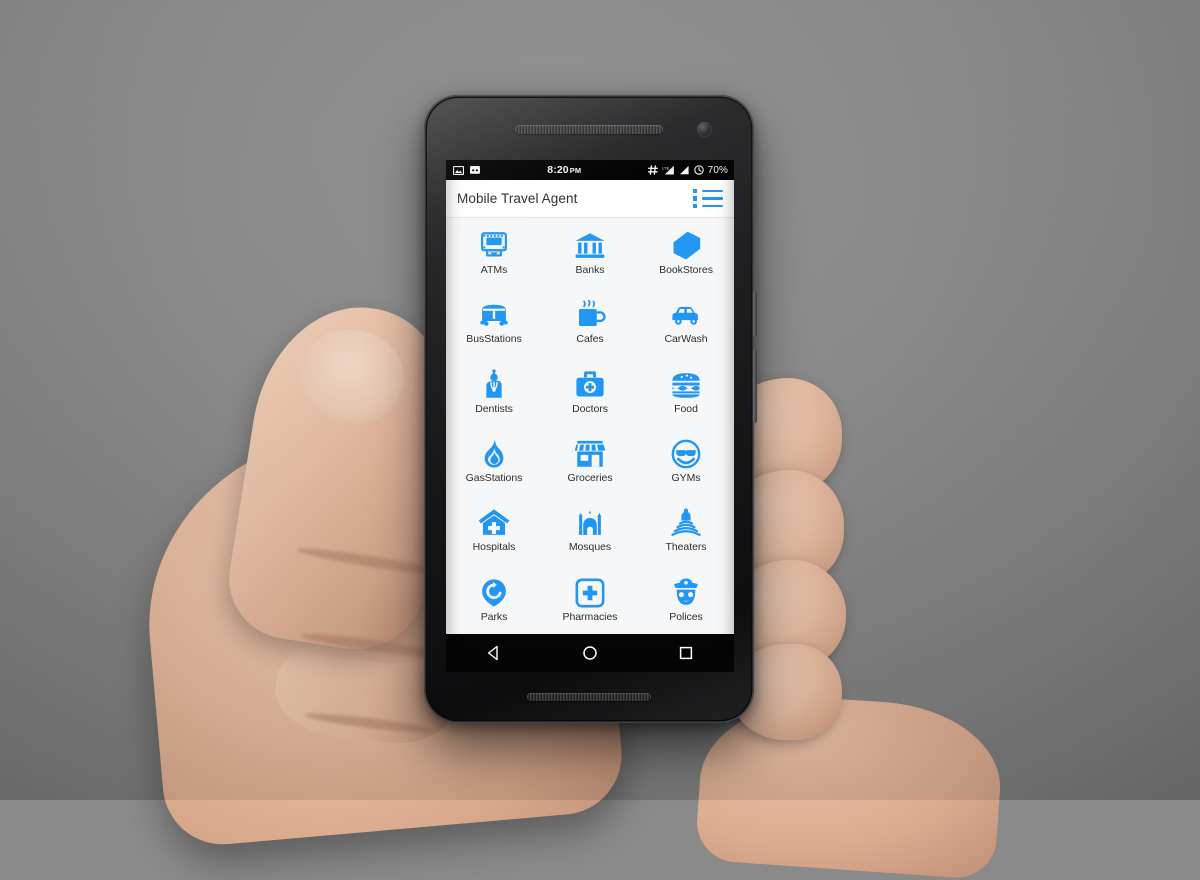 This screenshot has width=1200, height=880. Describe the element at coordinates (494, 383) in the screenshot. I see `dentist-person-icon` at that location.